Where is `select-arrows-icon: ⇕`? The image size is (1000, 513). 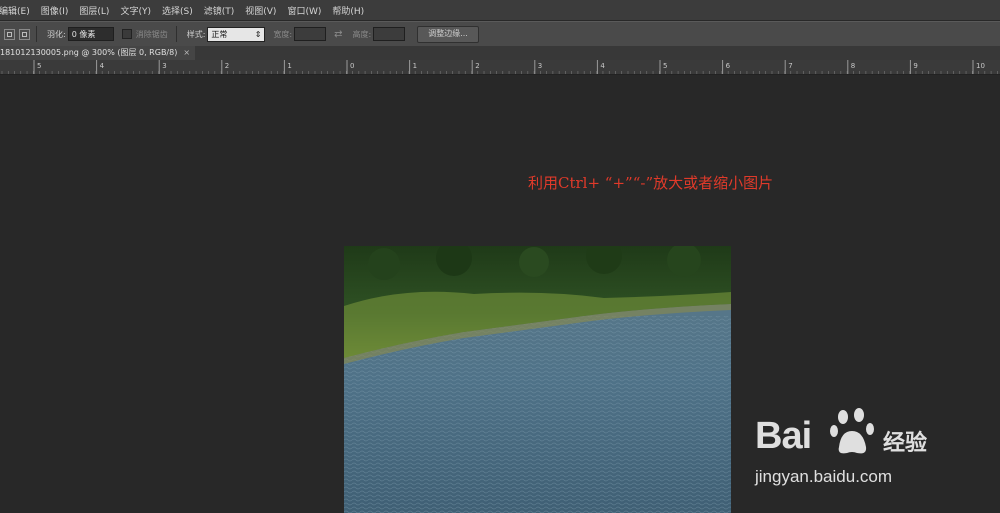
select-arrows-icon: ⇕ is located at coordinates (258, 34).